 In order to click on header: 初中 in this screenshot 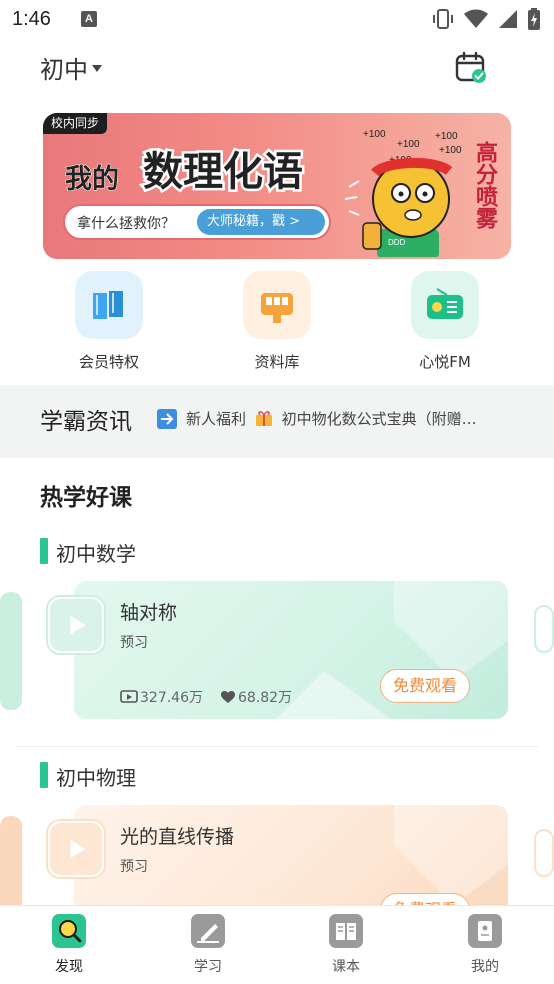, I will do `click(277, 69)`.